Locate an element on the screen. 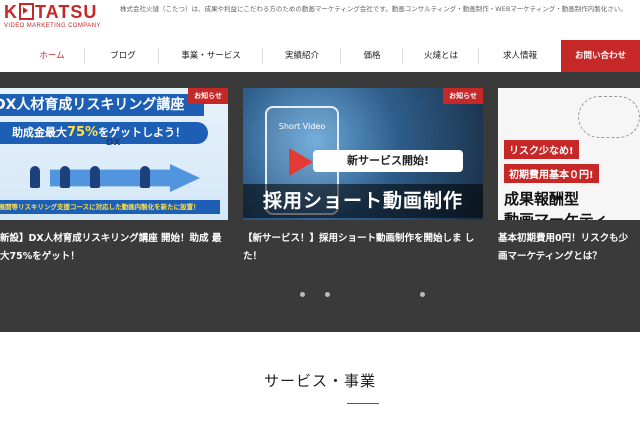  nav-item-about: 火燵とは is located at coordinates (441, 56).